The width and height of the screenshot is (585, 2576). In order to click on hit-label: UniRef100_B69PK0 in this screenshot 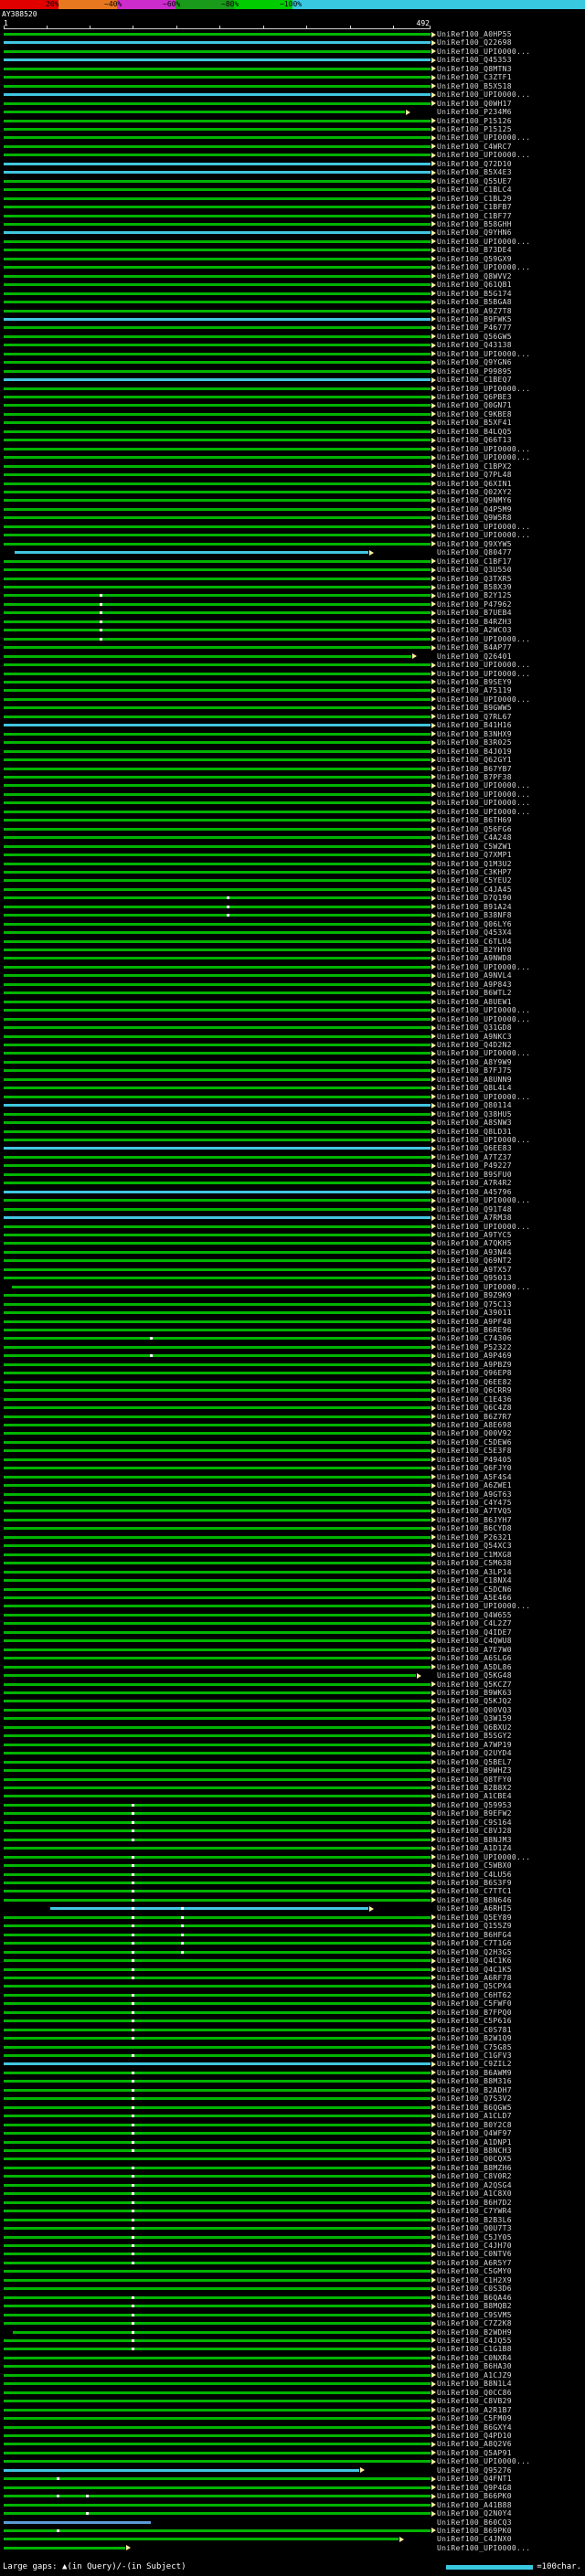, I will do `click(475, 2531)`.